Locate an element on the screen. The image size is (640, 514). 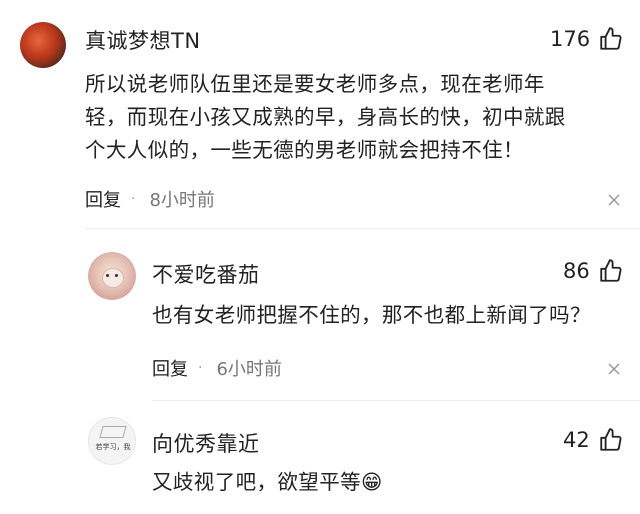
comment-meta: 回复 · 8小时前 is located at coordinates (150, 199).